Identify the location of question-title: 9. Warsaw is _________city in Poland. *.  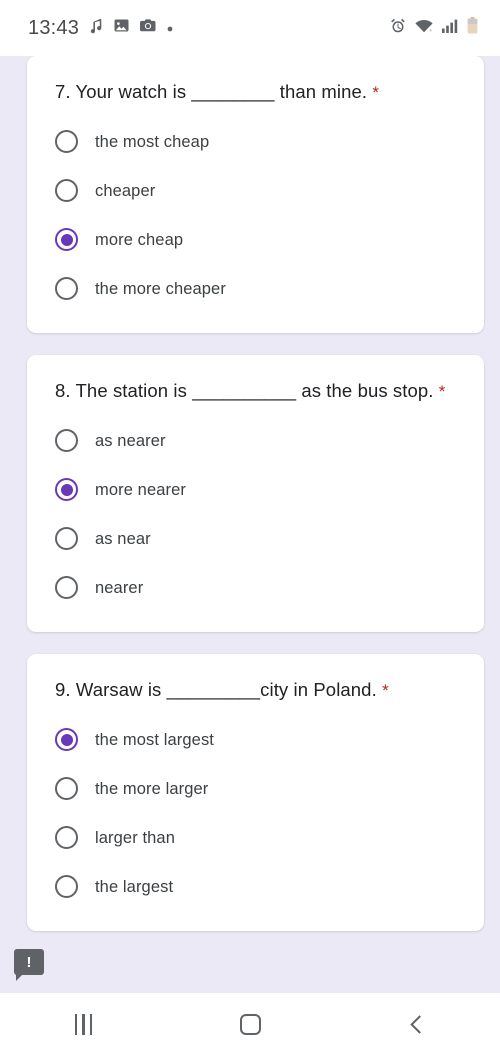
(257, 690).